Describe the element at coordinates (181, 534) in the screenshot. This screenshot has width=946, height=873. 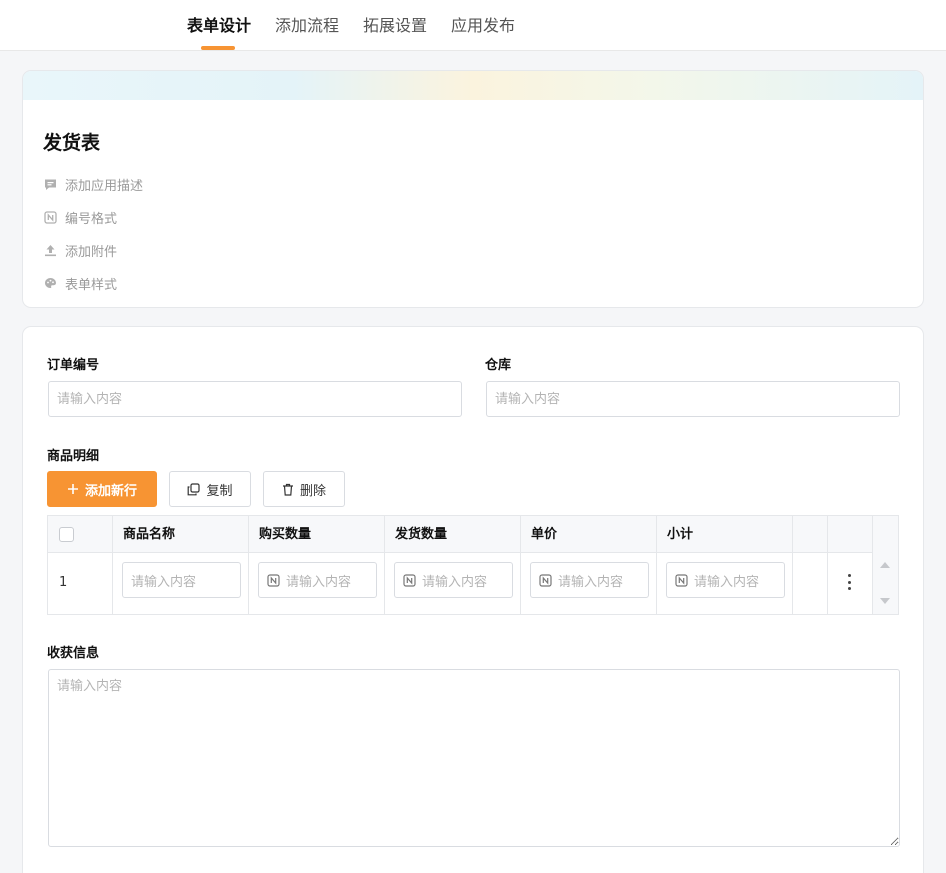
I see `column-header: 商品名称` at that location.